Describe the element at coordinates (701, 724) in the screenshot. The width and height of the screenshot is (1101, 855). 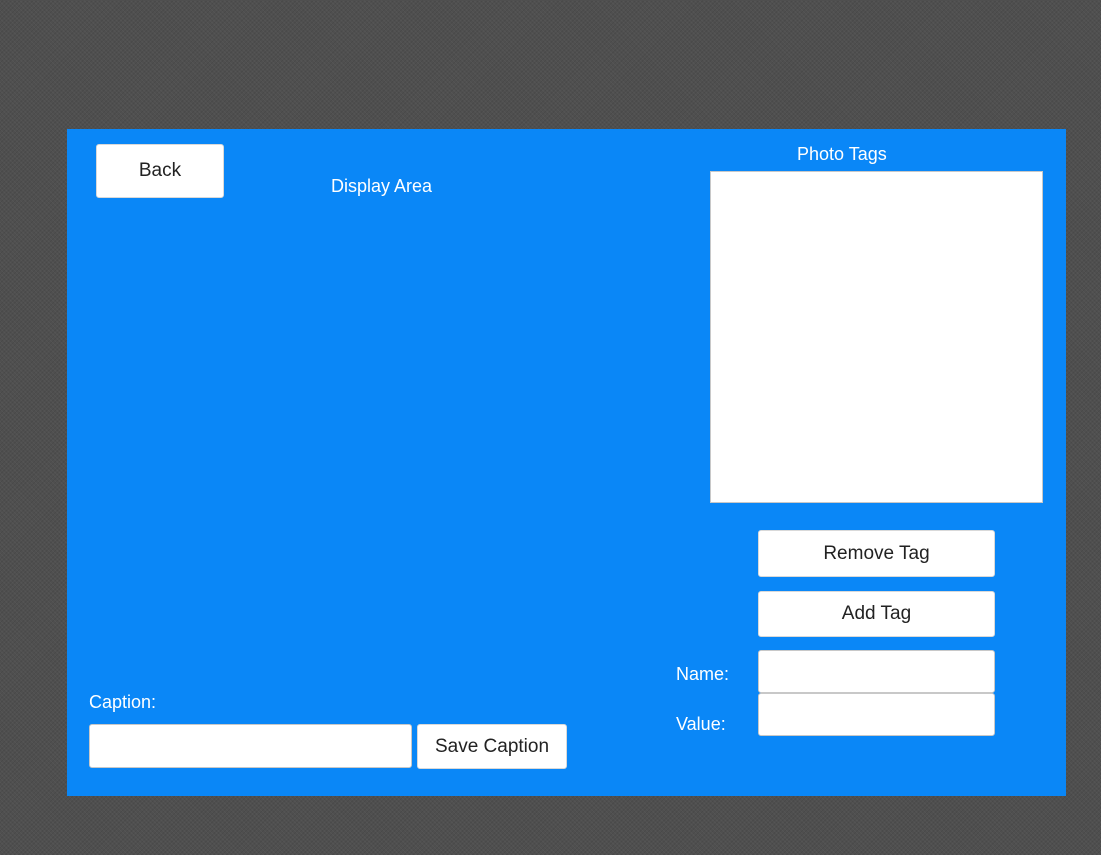
I see `tag-value-label: Value:` at that location.